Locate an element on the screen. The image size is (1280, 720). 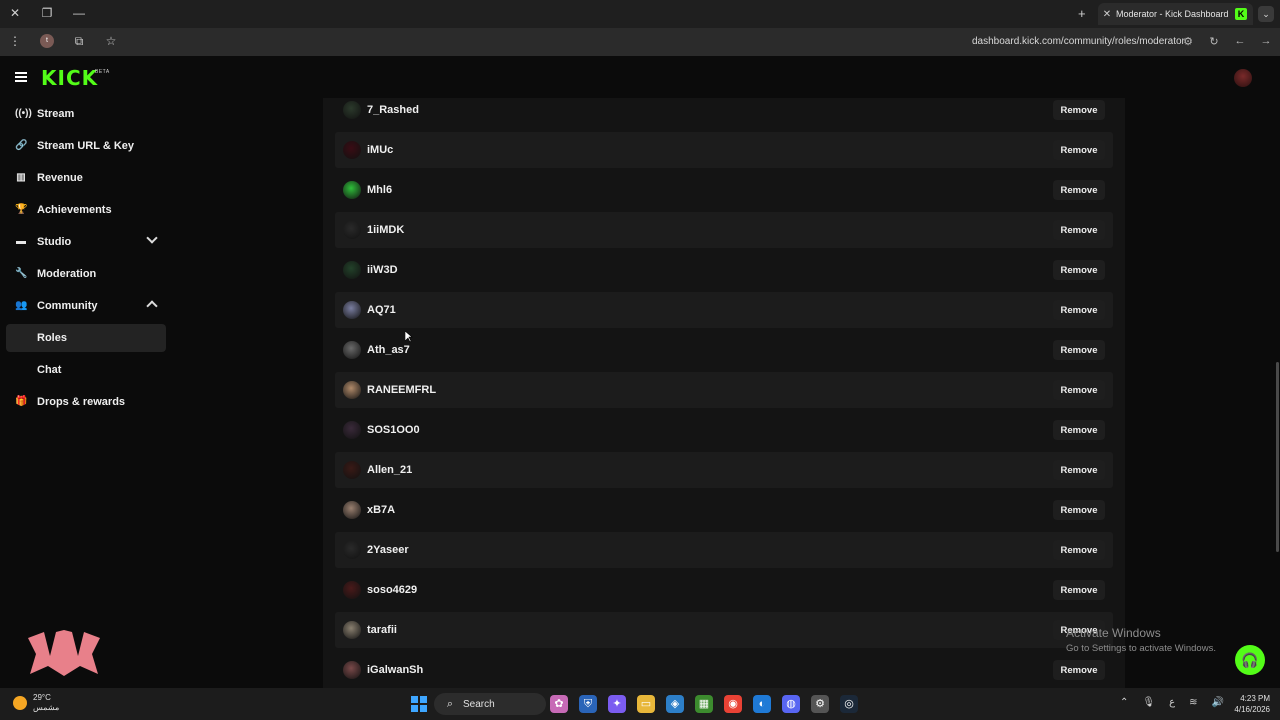
sidebar-item-drops-rewards: 🎁 Drops & rewards is located at coordinates (86, 402).